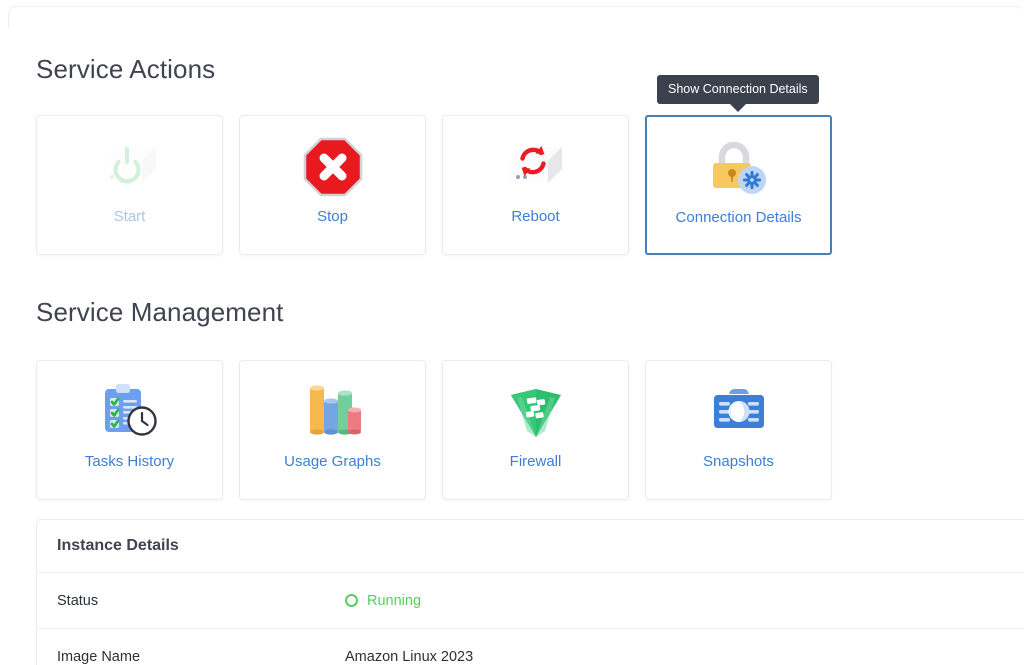 The height and width of the screenshot is (665, 1024). What do you see at coordinates (129, 216) in the screenshot?
I see `action-card-start-label: Start` at bounding box center [129, 216].